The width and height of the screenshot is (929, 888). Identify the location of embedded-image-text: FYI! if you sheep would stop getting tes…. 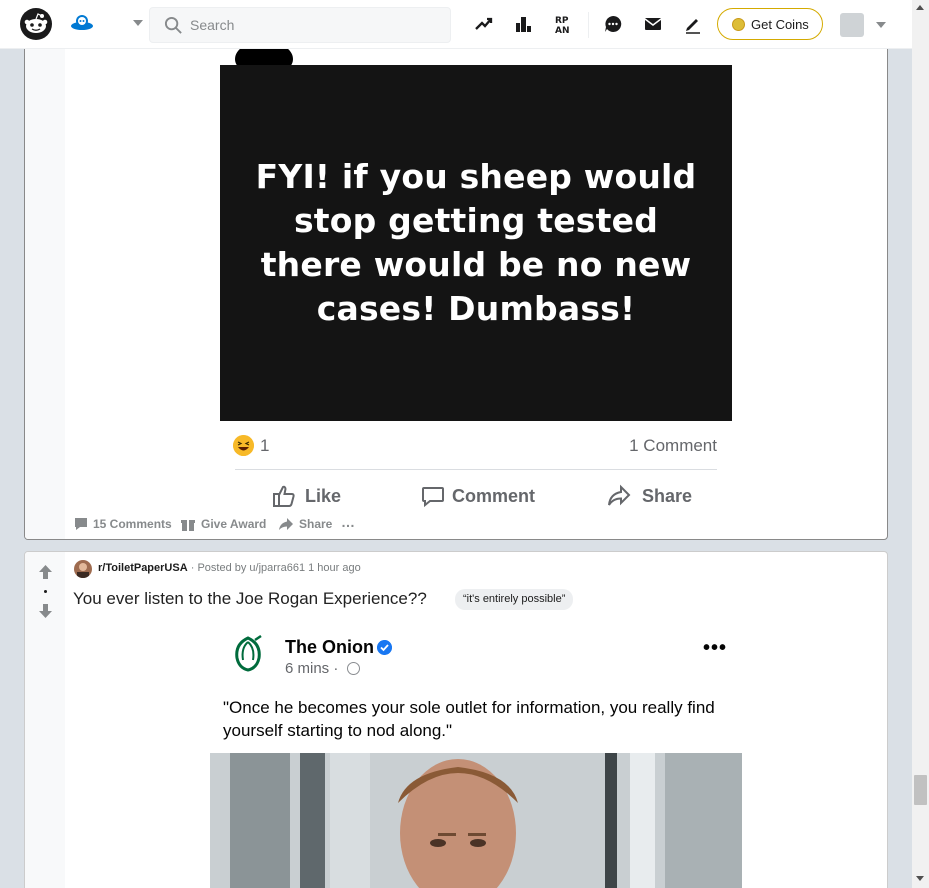
(476, 243).